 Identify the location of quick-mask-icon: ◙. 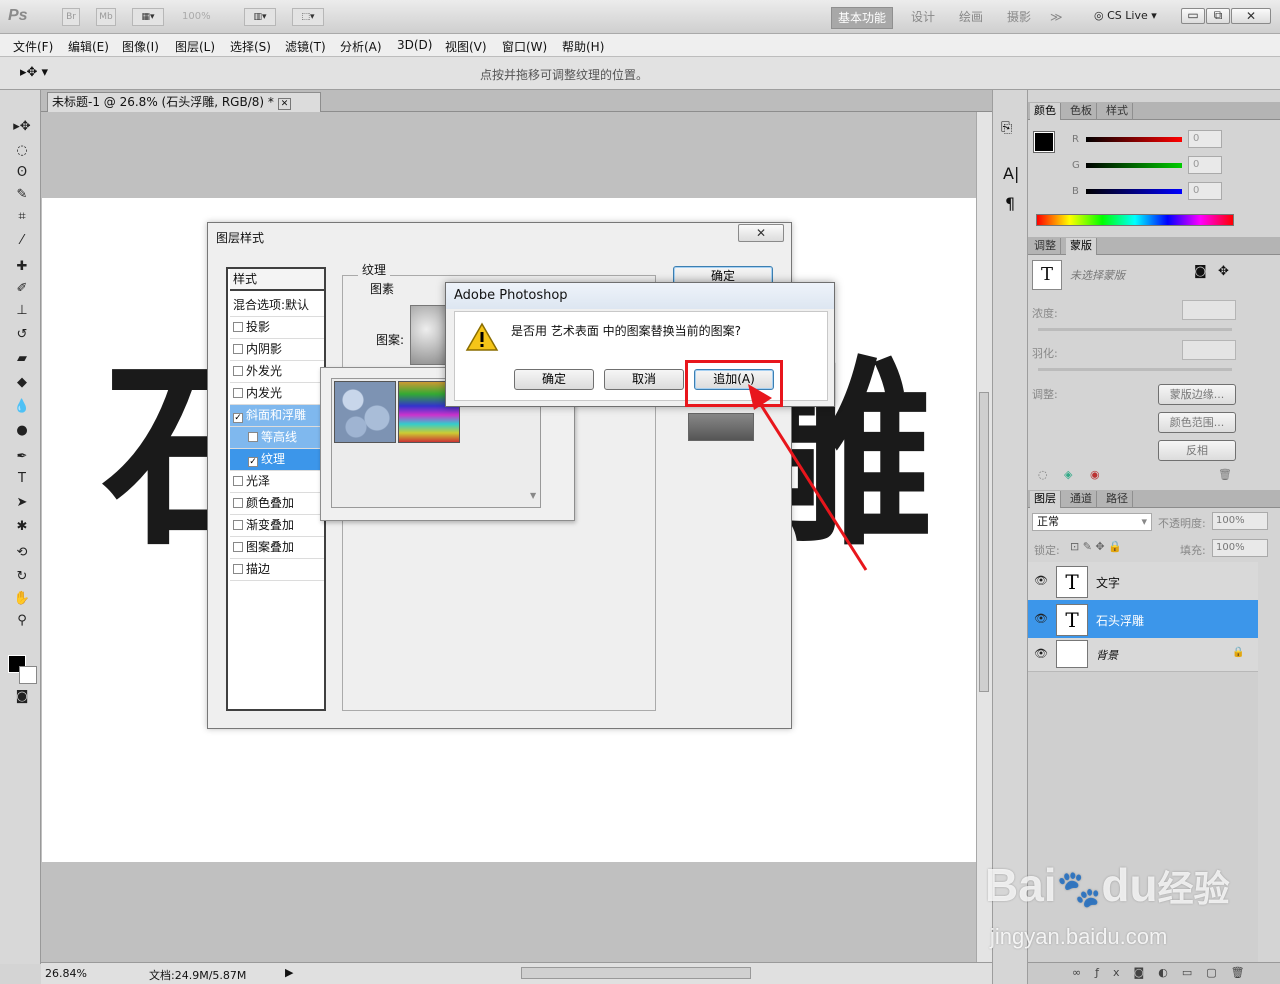
(22, 697).